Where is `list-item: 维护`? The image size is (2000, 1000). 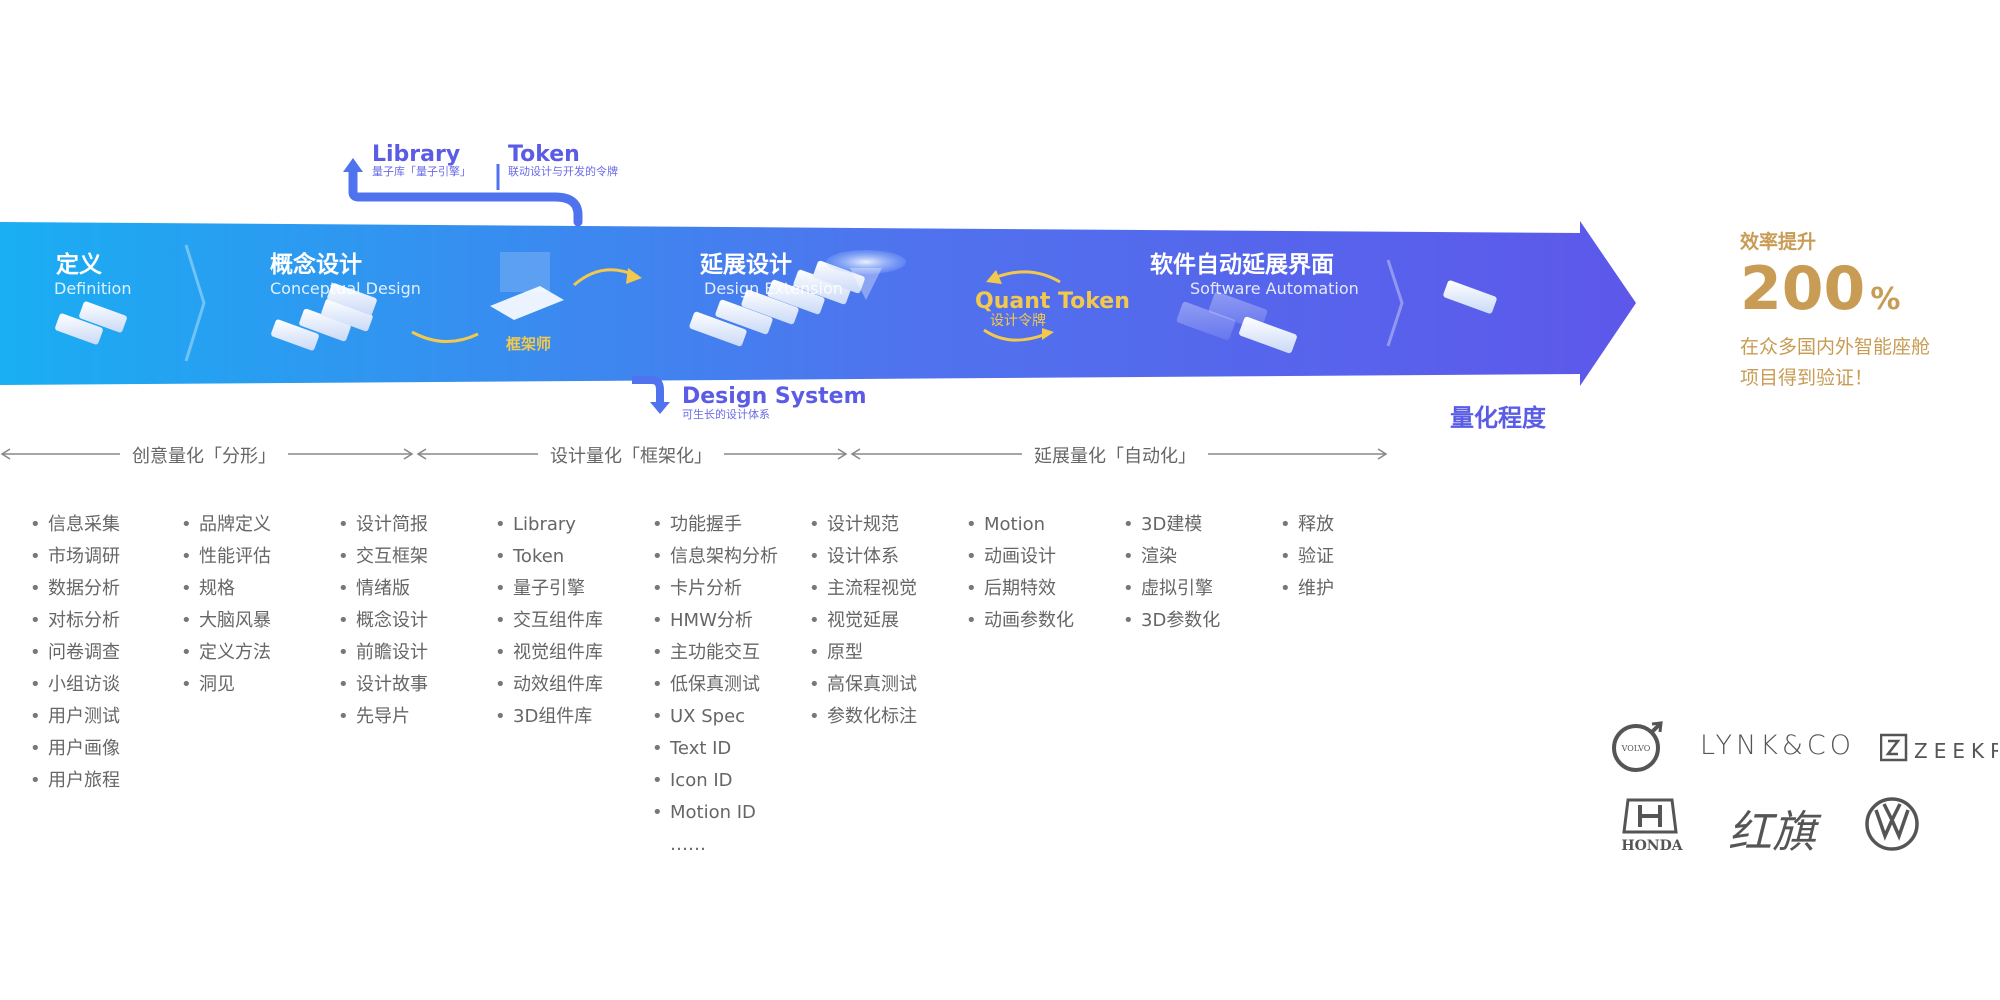 list-item: 维护 is located at coordinates (1307, 589).